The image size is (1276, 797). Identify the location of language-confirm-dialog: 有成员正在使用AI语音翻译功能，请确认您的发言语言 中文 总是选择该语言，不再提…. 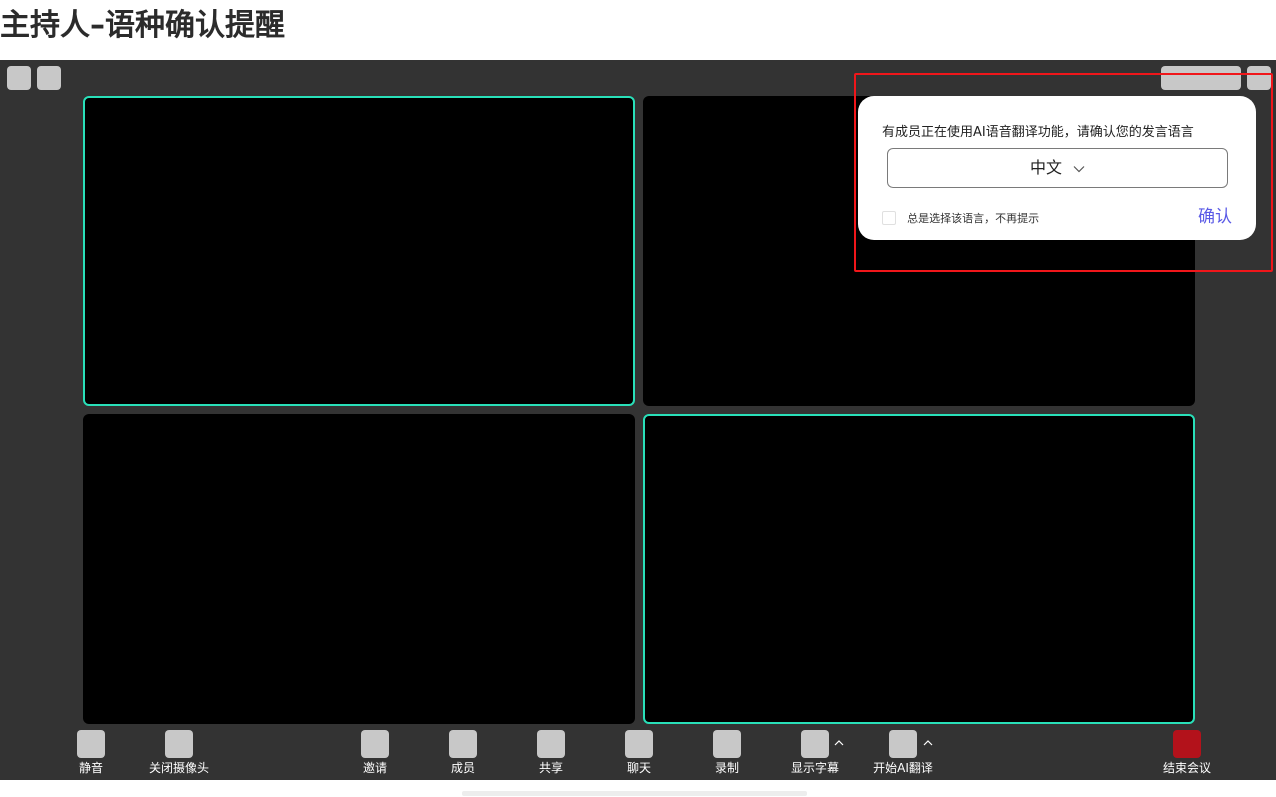
(1057, 168).